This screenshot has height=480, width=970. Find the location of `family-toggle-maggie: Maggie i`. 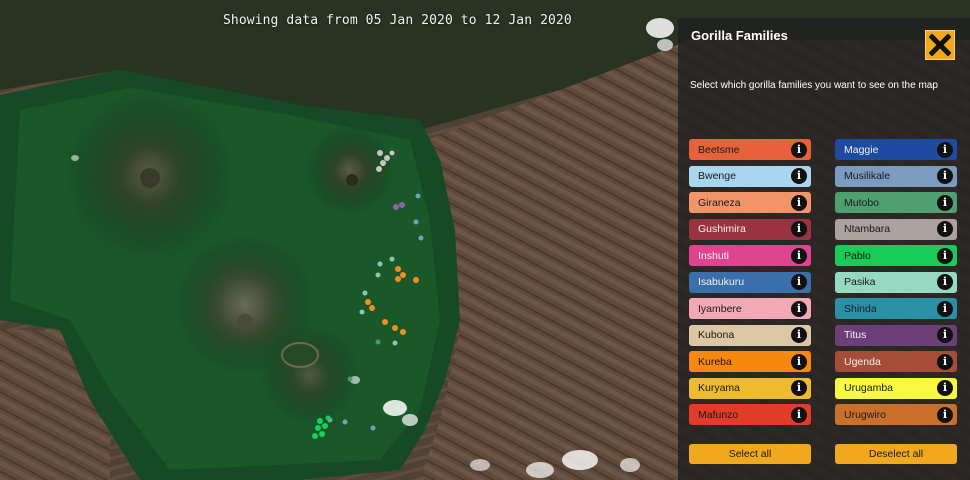

family-toggle-maggie: Maggie i is located at coordinates (896, 149).